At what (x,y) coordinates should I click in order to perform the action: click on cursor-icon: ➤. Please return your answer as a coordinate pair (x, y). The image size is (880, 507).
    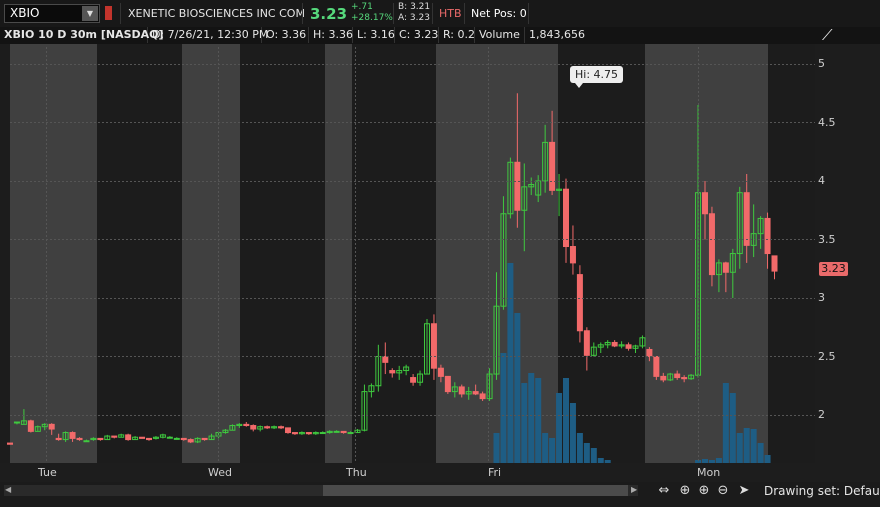
    Looking at the image, I should click on (744, 491).